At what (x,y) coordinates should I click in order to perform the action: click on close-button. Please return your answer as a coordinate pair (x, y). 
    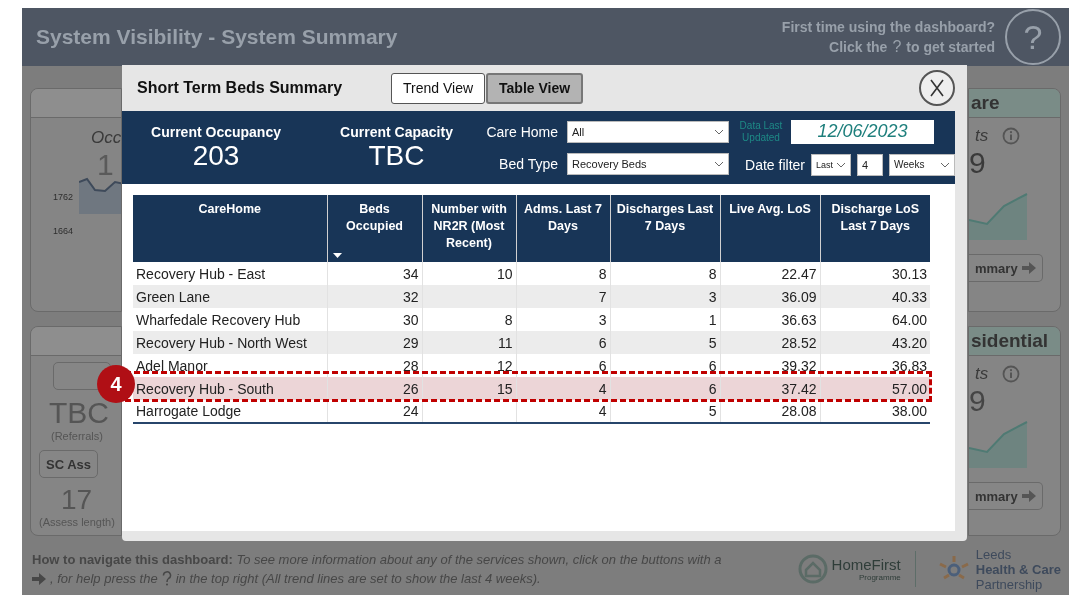
    Looking at the image, I should click on (937, 88).